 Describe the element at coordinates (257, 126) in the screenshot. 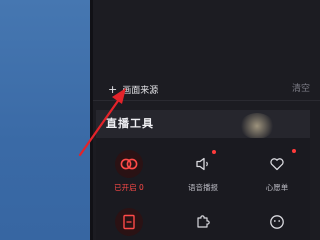

I see `cursor-glow` at that location.